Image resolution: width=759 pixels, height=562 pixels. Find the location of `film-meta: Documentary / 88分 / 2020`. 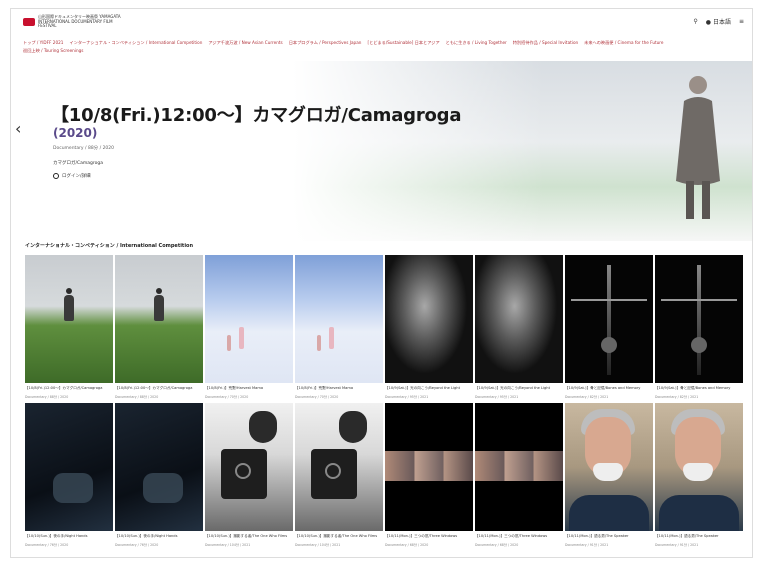

film-meta: Documentary / 88分 / 2020 is located at coordinates (47, 397).